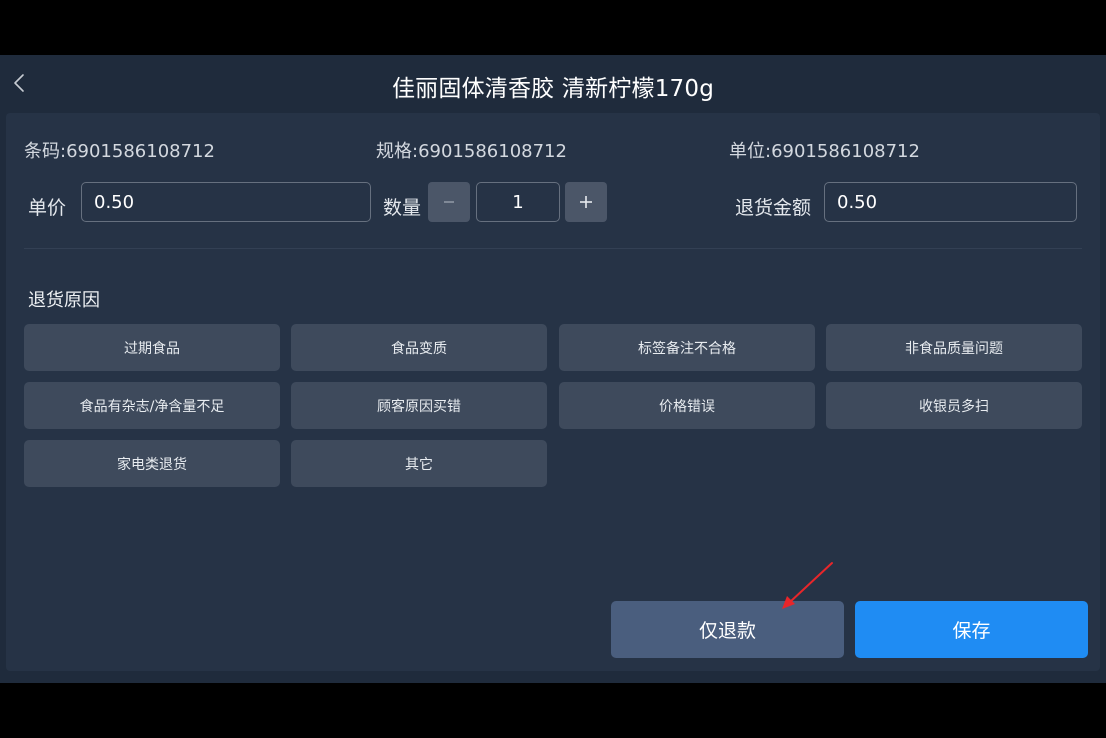  What do you see at coordinates (397, 151) in the screenshot?
I see `spec-label: 规格:` at bounding box center [397, 151].